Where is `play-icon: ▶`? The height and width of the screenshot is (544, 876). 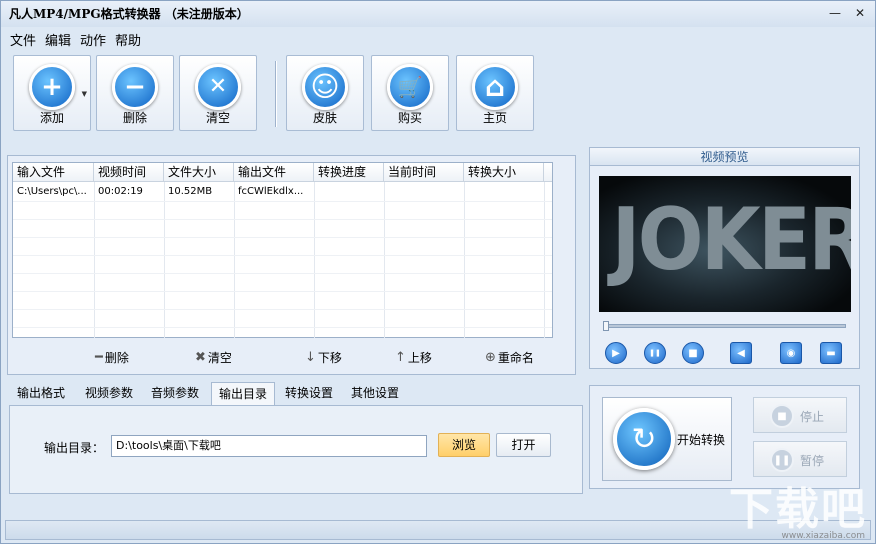
play-icon: ▶ is located at coordinates (616, 353).